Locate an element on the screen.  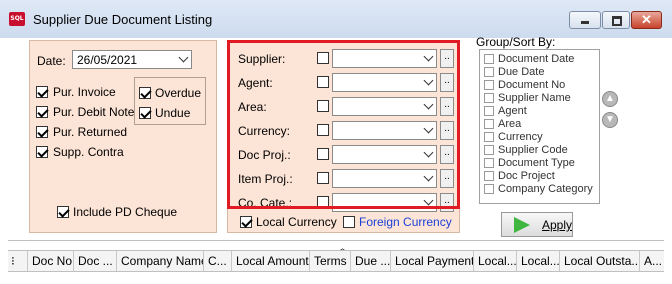
supp-contra-label: Supp. Contra is located at coordinates (88, 152).